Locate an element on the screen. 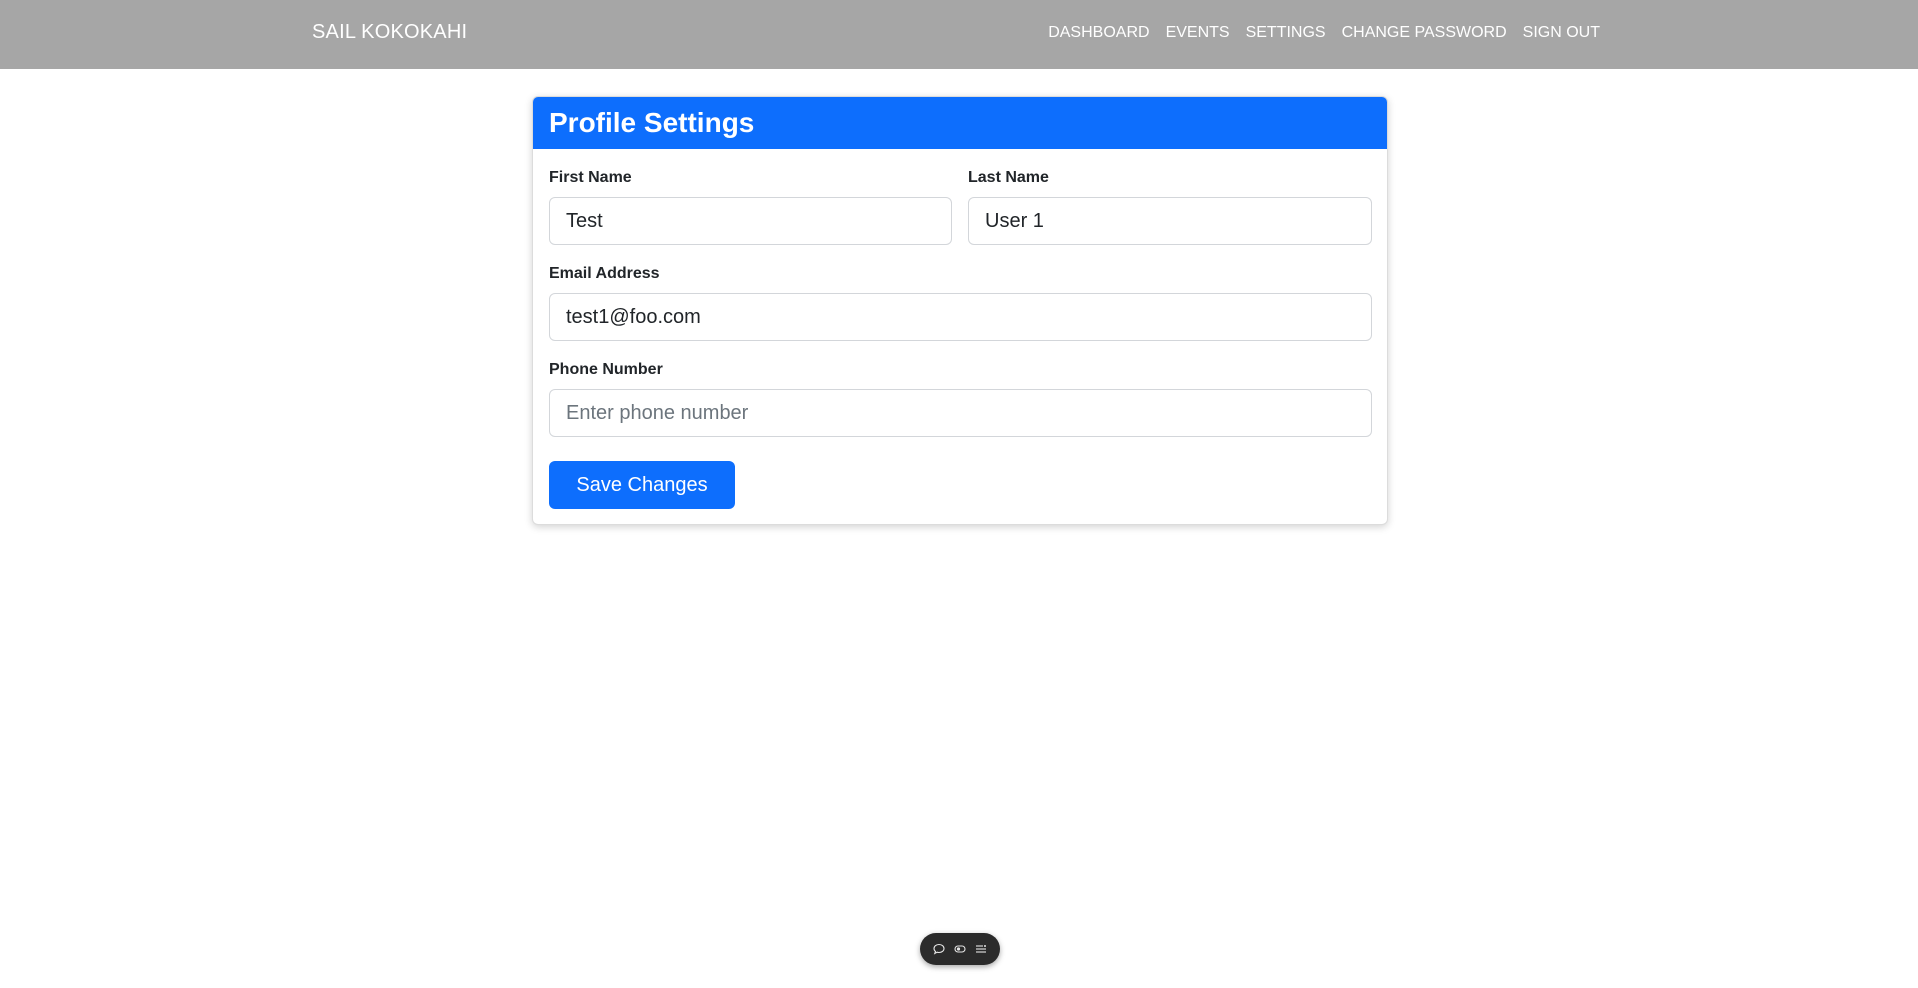  chat-icon is located at coordinates (939, 949).